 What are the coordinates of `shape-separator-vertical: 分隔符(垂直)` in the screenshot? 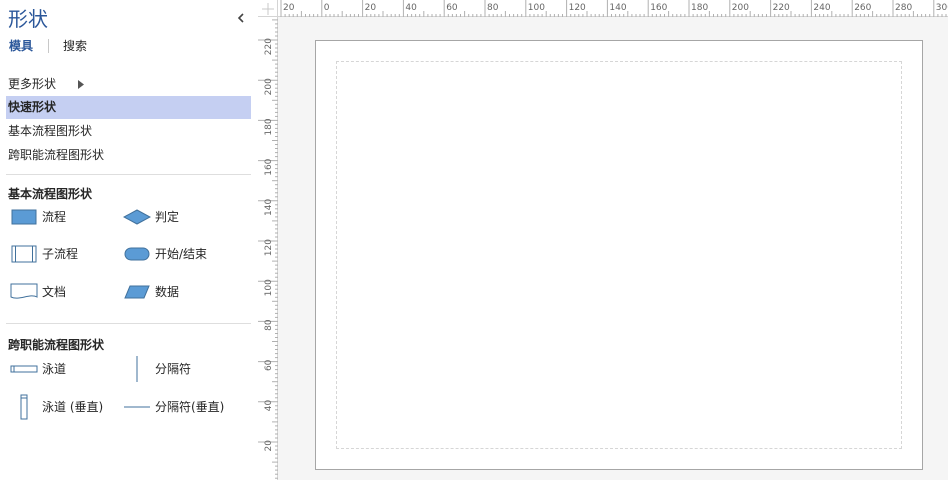 It's located at (182, 407).